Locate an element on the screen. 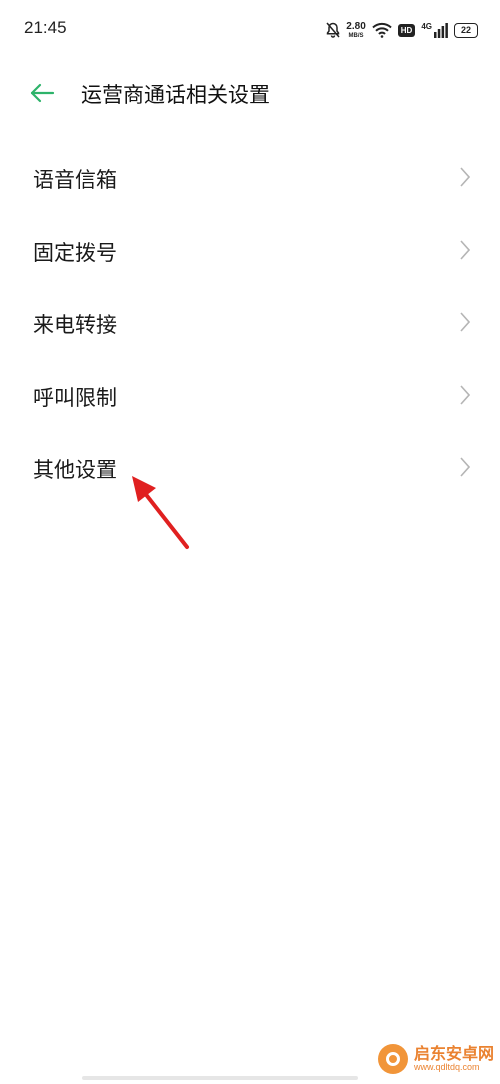 The height and width of the screenshot is (1084, 500). title-bar: 运营商通话相关设置 is located at coordinates (250, 95).